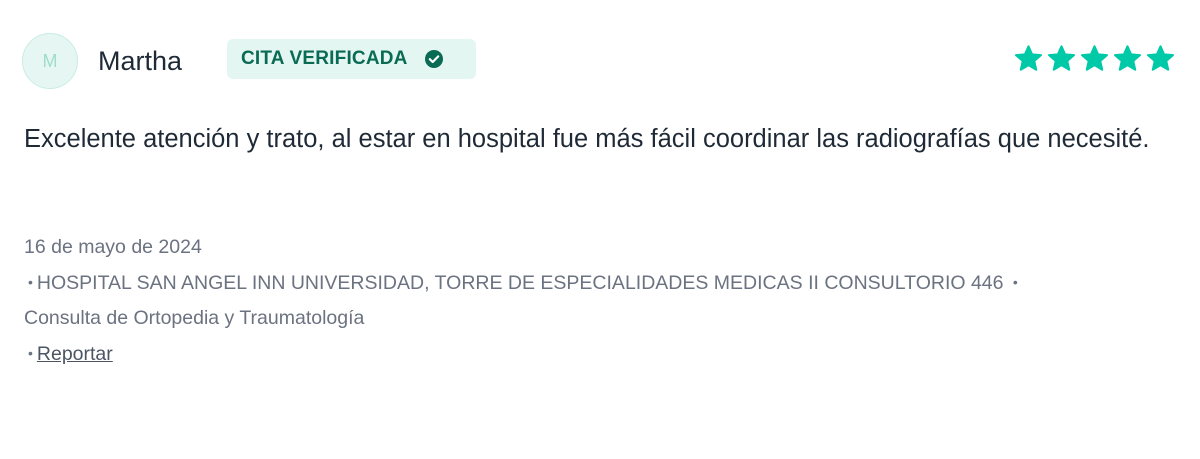 Image resolution: width=1200 pixels, height=459 pixels. What do you see at coordinates (113, 247) in the screenshot?
I see `review-date: 16 de mayo de 2024` at bounding box center [113, 247].